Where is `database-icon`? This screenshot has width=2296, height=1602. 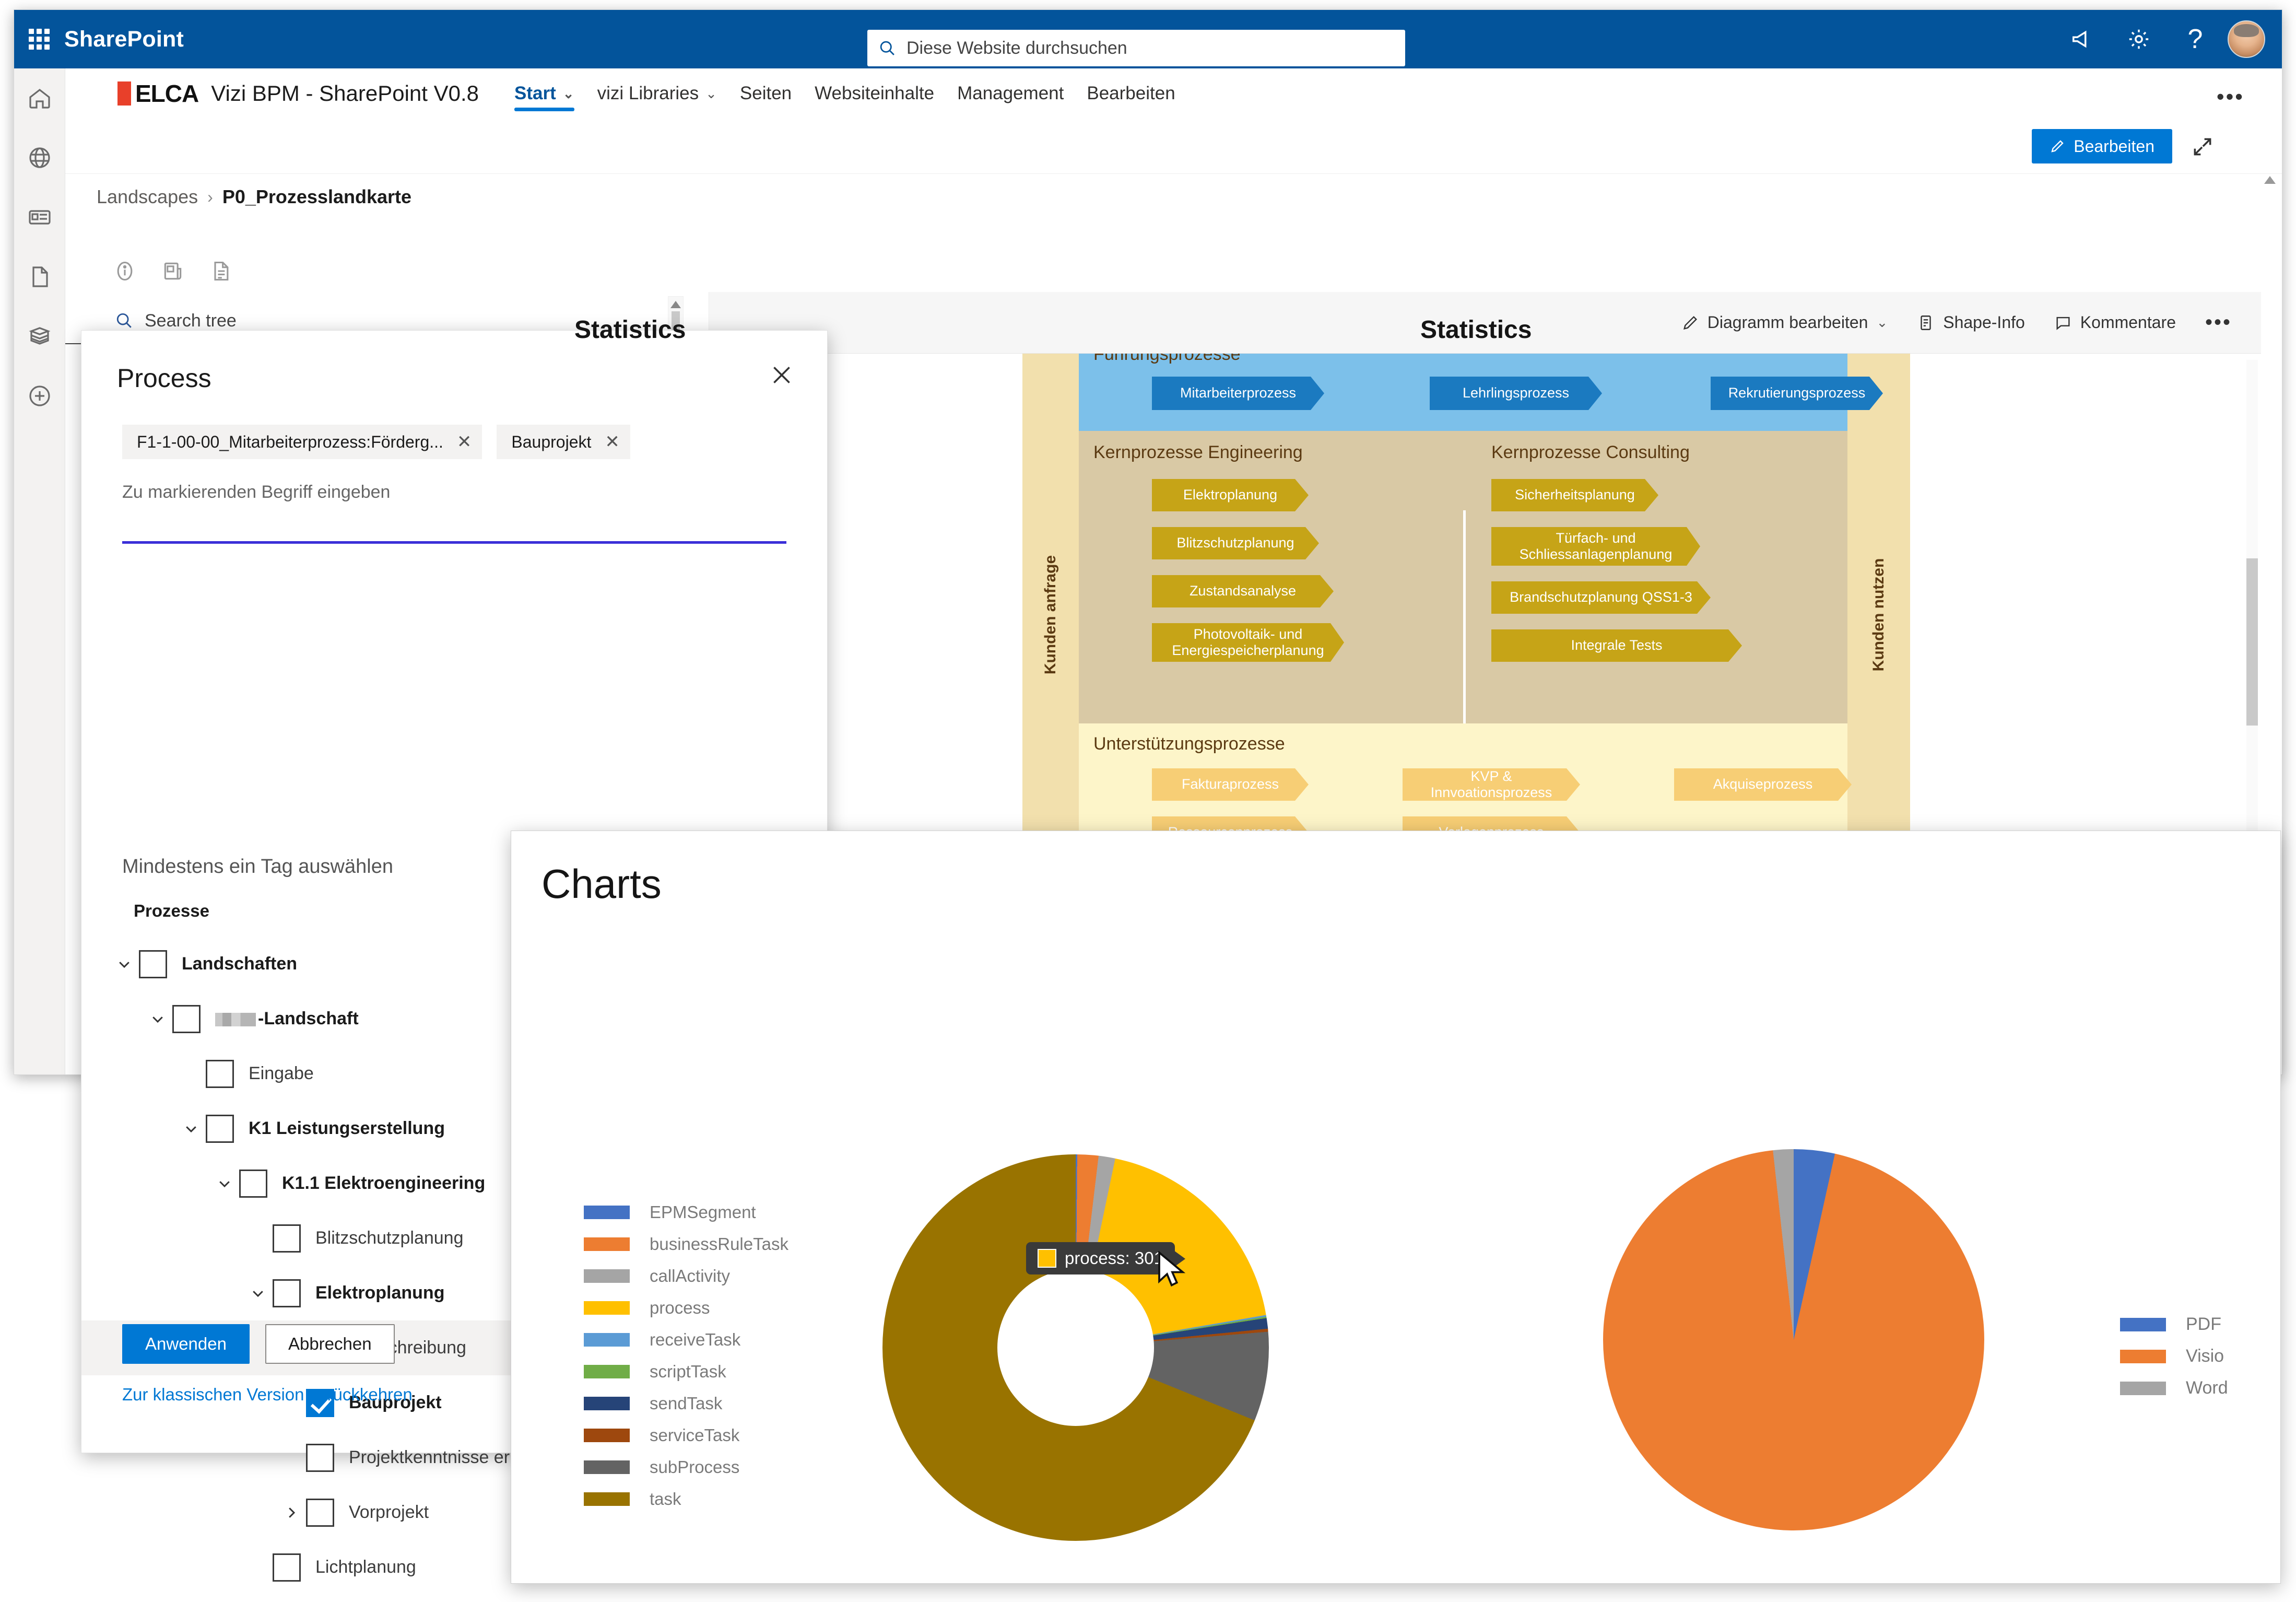 database-icon is located at coordinates (39, 336).